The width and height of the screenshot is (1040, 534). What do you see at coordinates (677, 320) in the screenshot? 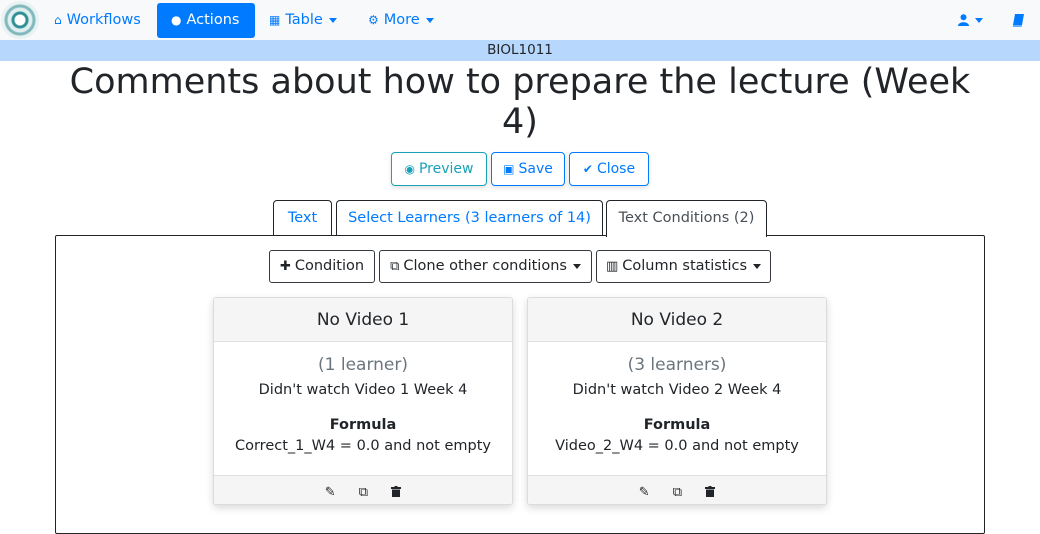
I see `condition-name: No Video 2` at bounding box center [677, 320].